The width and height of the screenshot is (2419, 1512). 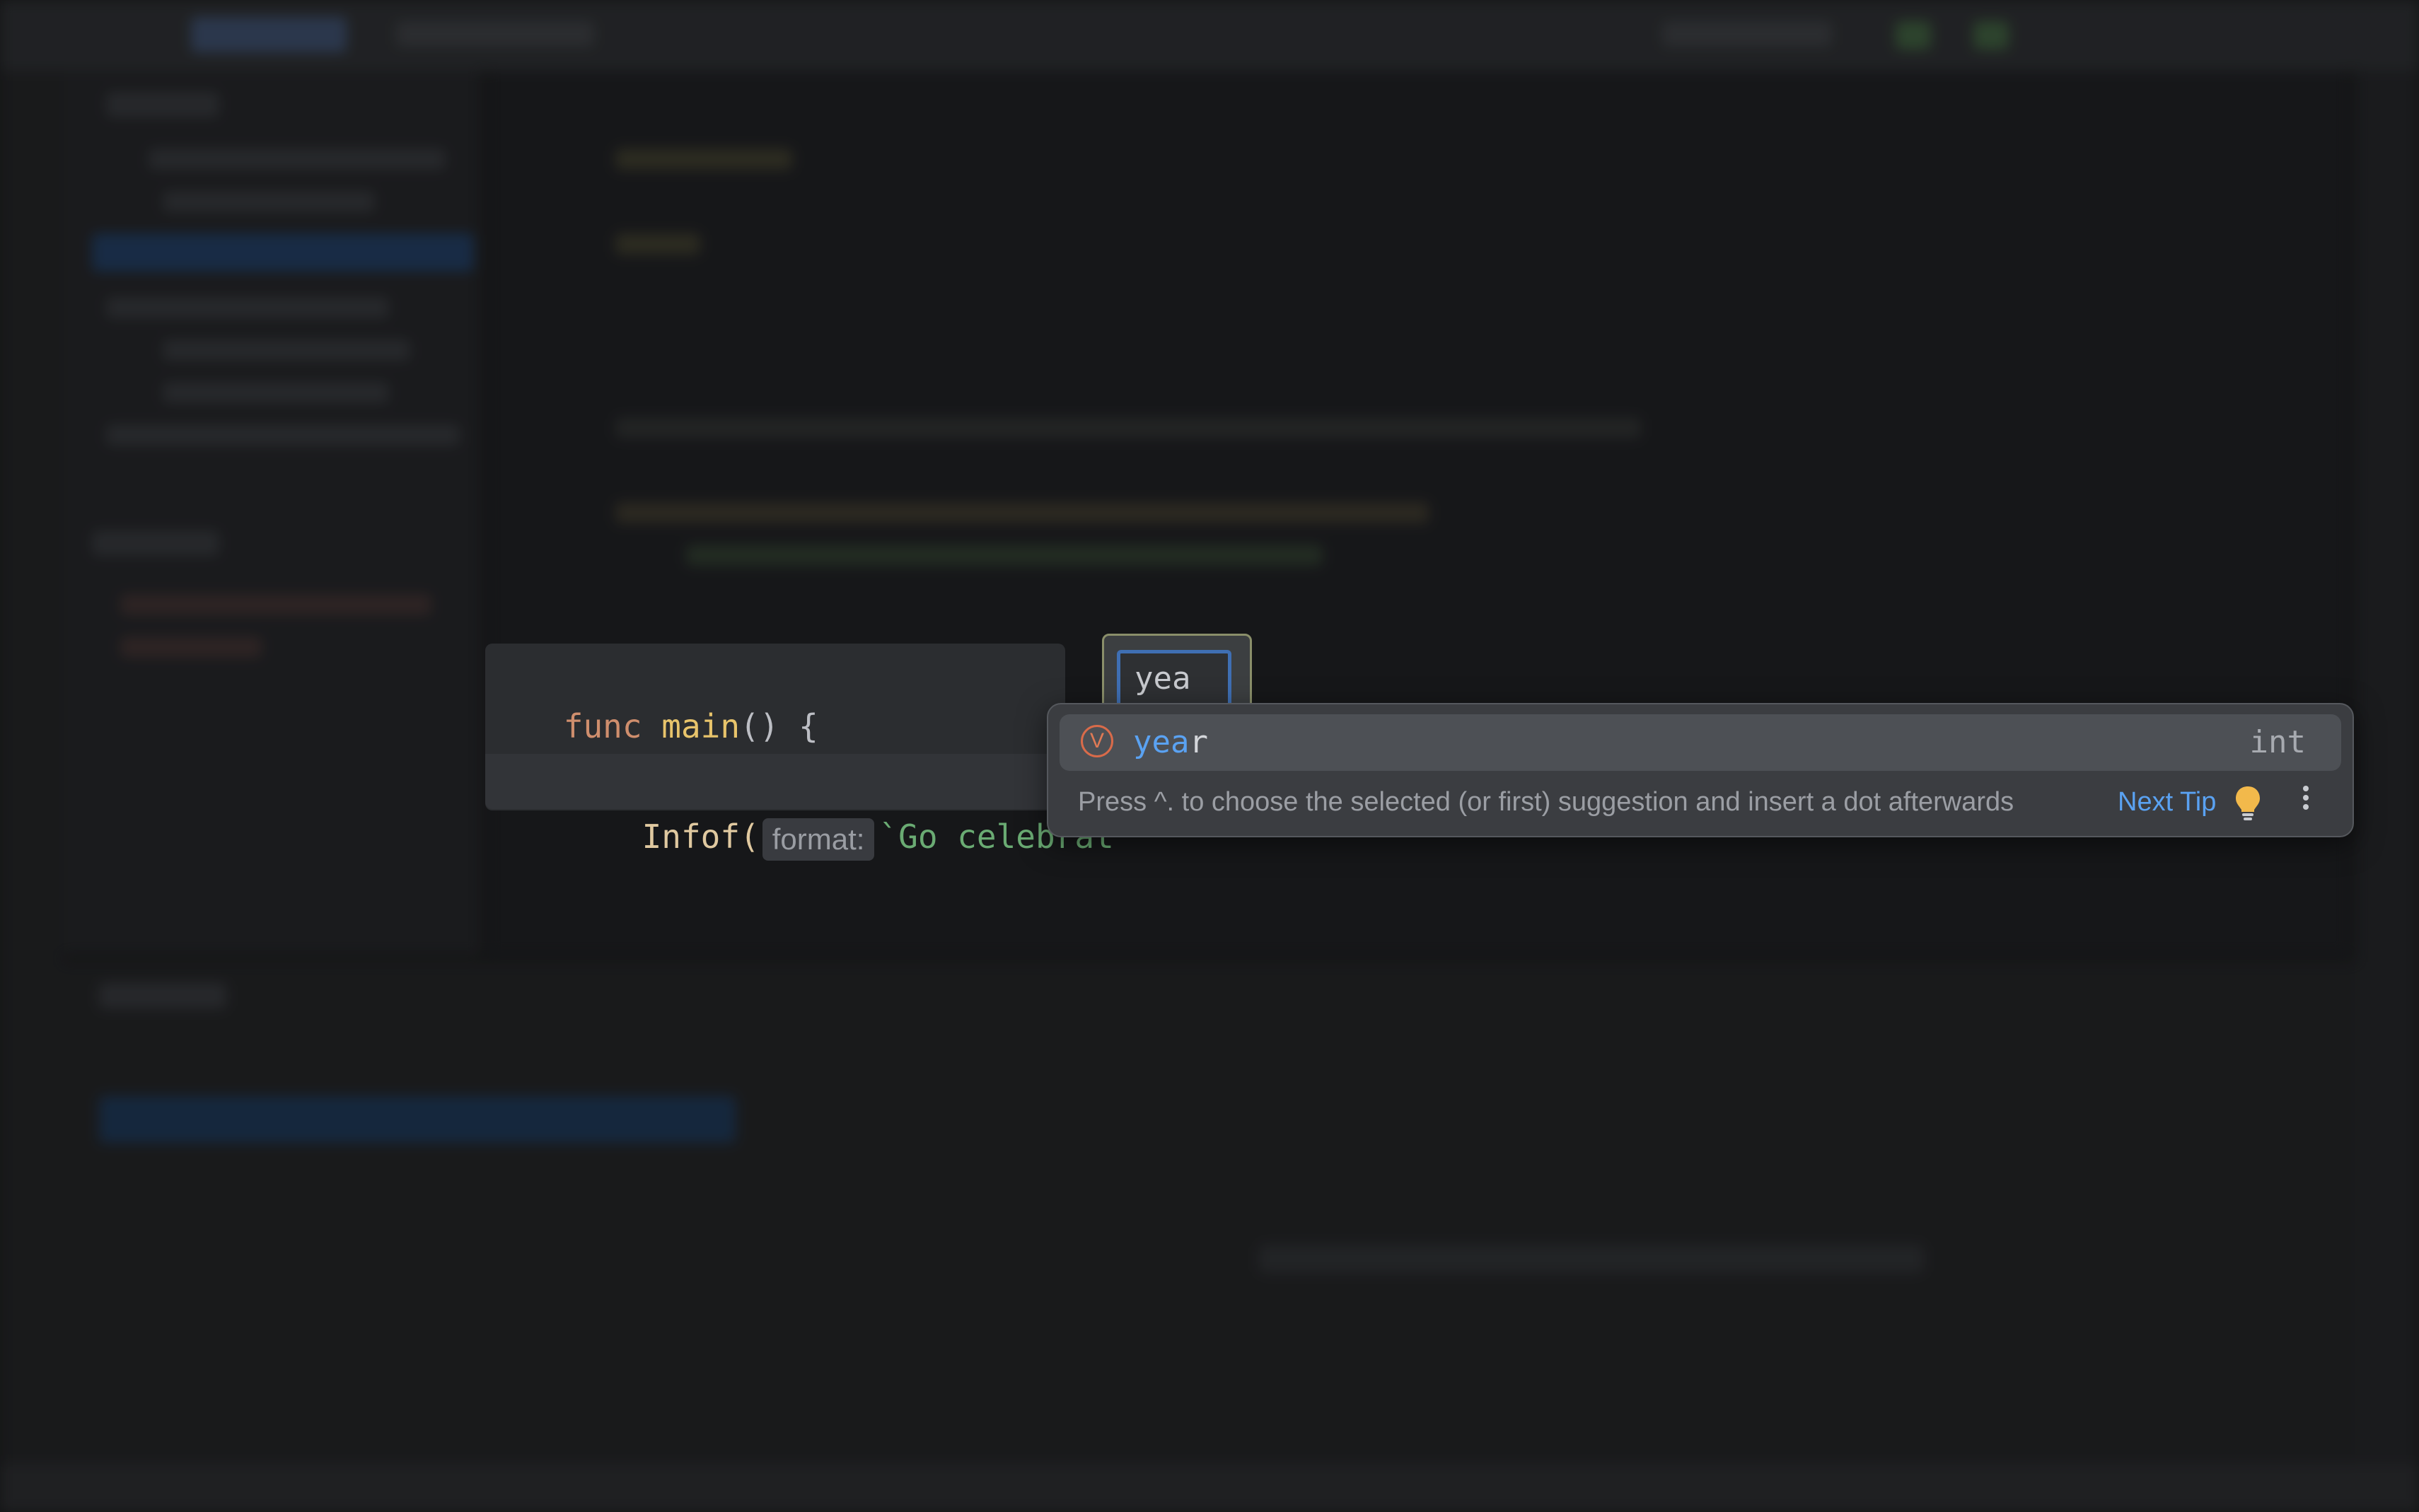 What do you see at coordinates (819, 839) in the screenshot?
I see `parameter-hint: format:` at bounding box center [819, 839].